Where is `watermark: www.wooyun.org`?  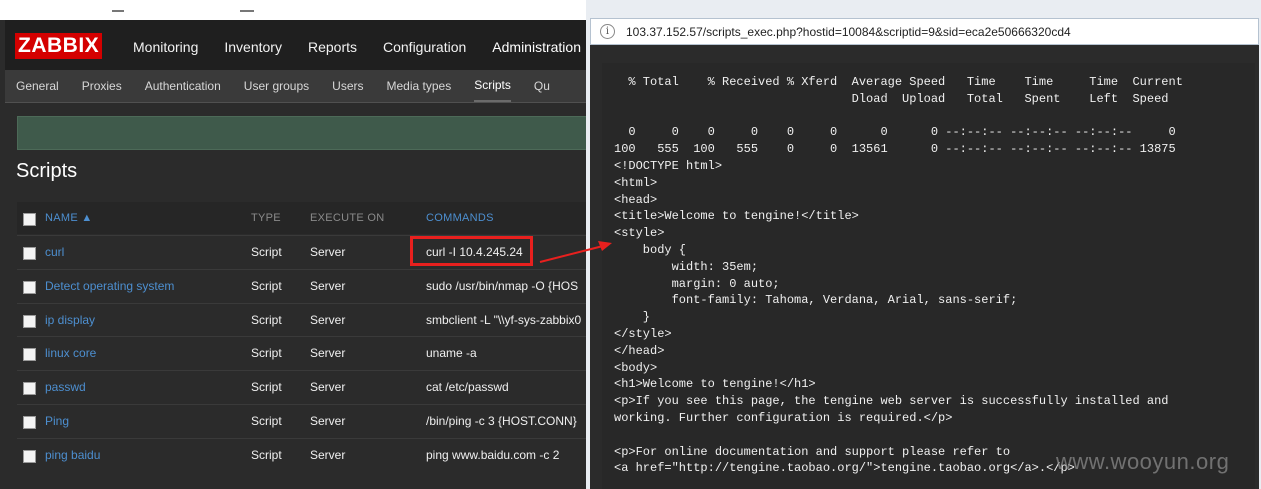 watermark: www.wooyun.org is located at coordinates (1143, 461).